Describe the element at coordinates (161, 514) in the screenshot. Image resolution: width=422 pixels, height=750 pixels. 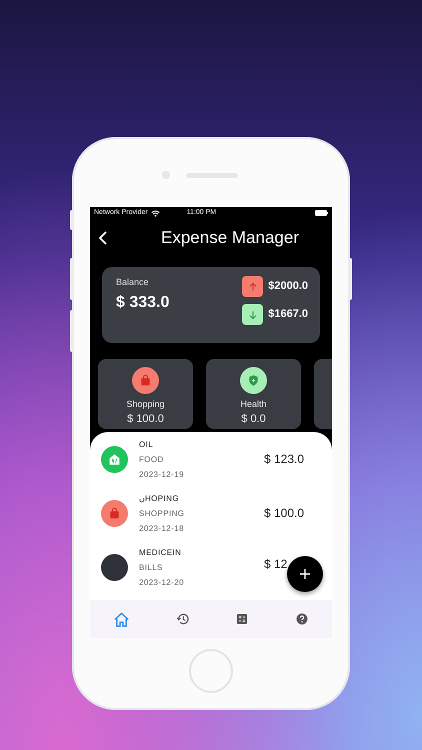
I see `transaction-category: SHOPPING` at that location.